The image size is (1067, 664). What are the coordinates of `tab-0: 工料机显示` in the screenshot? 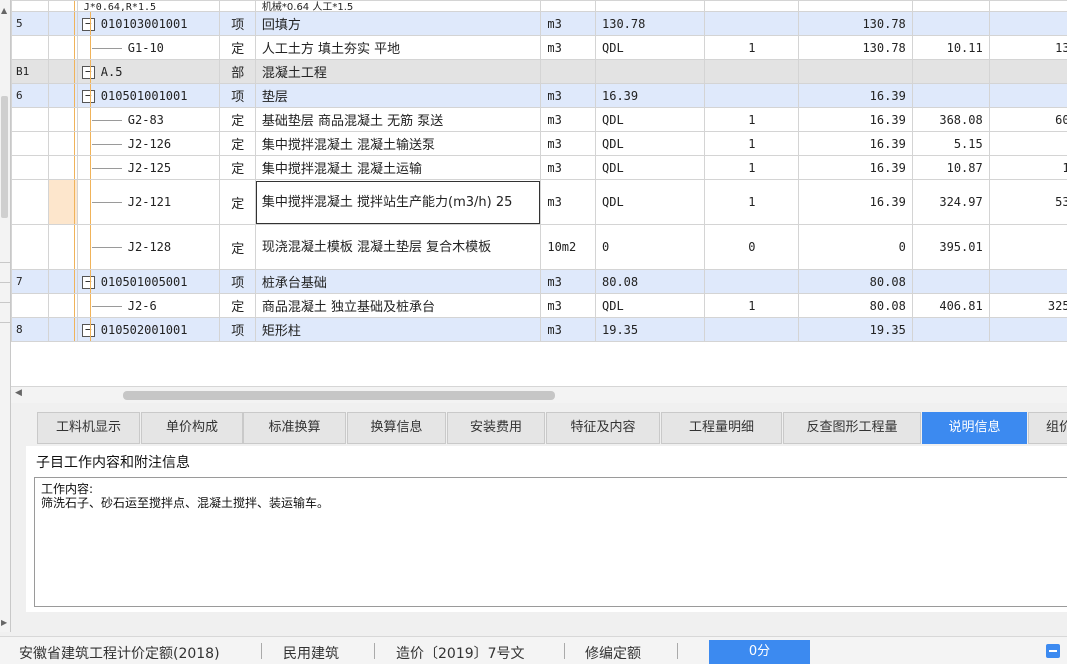 It's located at (88, 428).